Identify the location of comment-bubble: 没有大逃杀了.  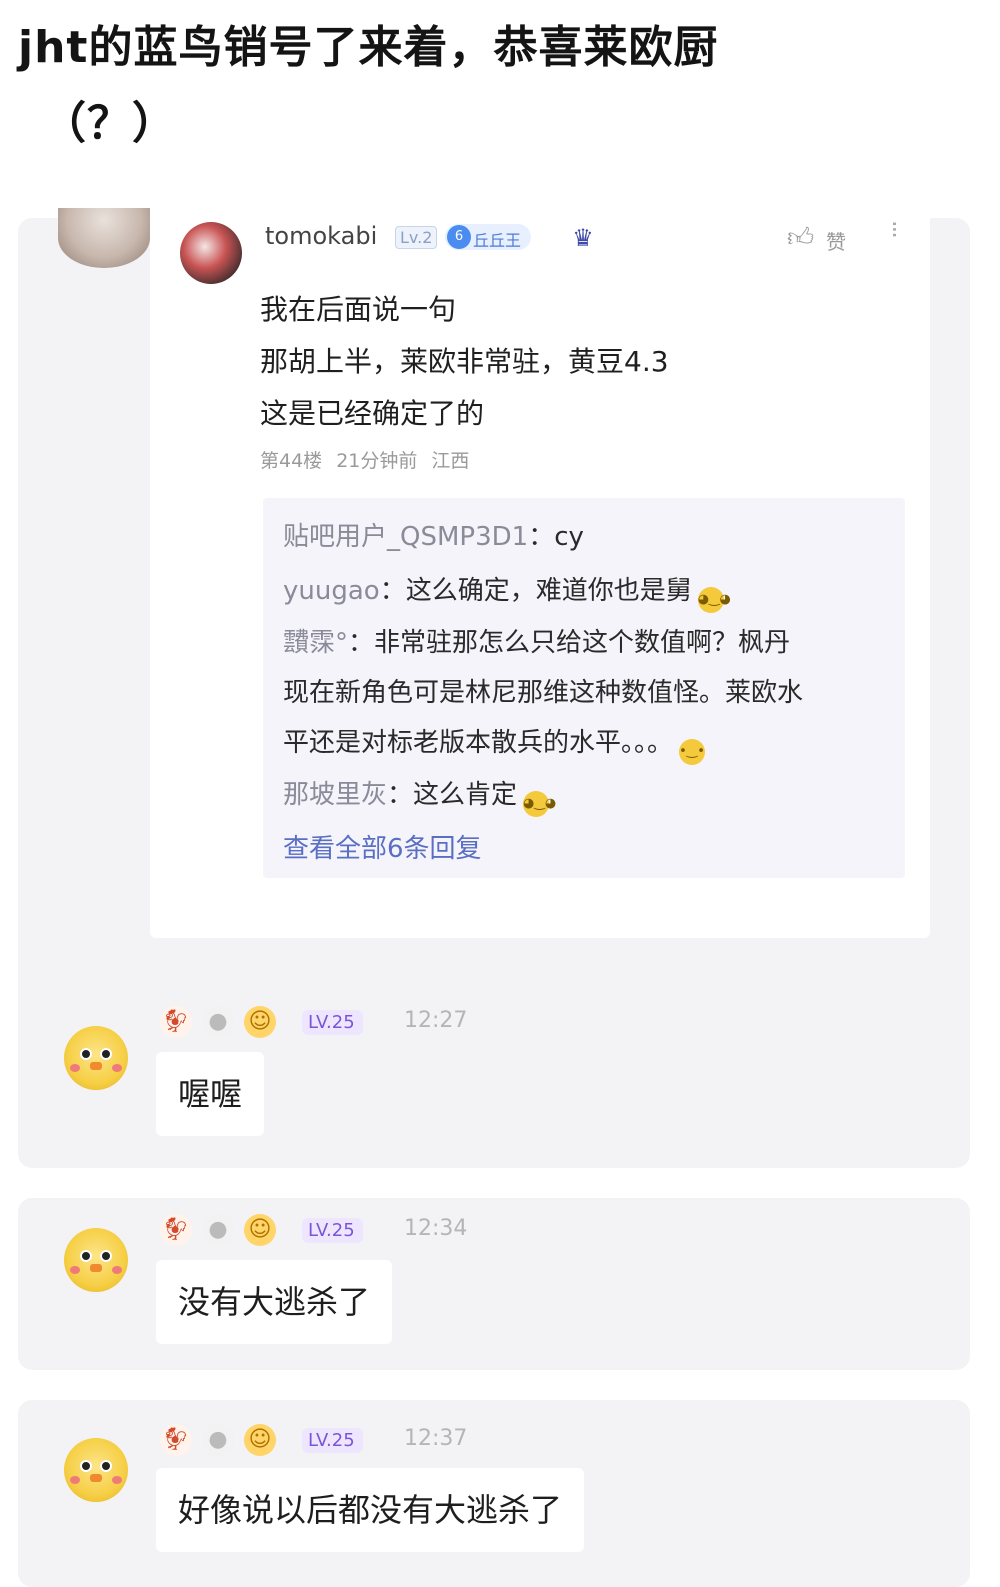
(274, 1302).